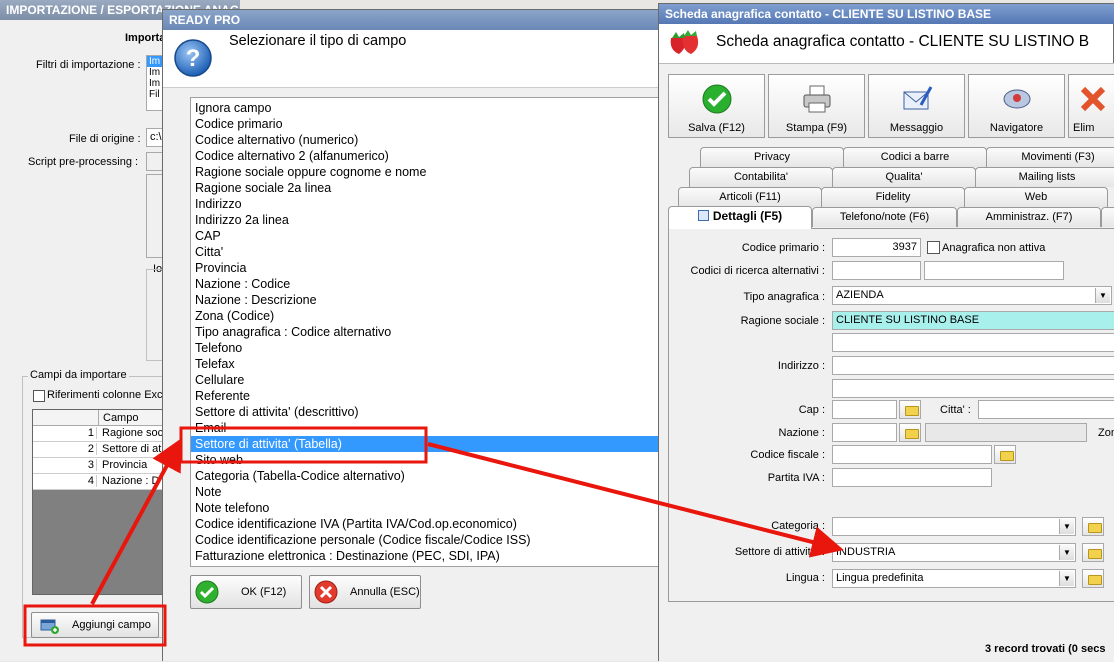 This screenshot has width=1114, height=662. Describe the element at coordinates (1107, 217) in the screenshot. I see `tab-next` at that location.